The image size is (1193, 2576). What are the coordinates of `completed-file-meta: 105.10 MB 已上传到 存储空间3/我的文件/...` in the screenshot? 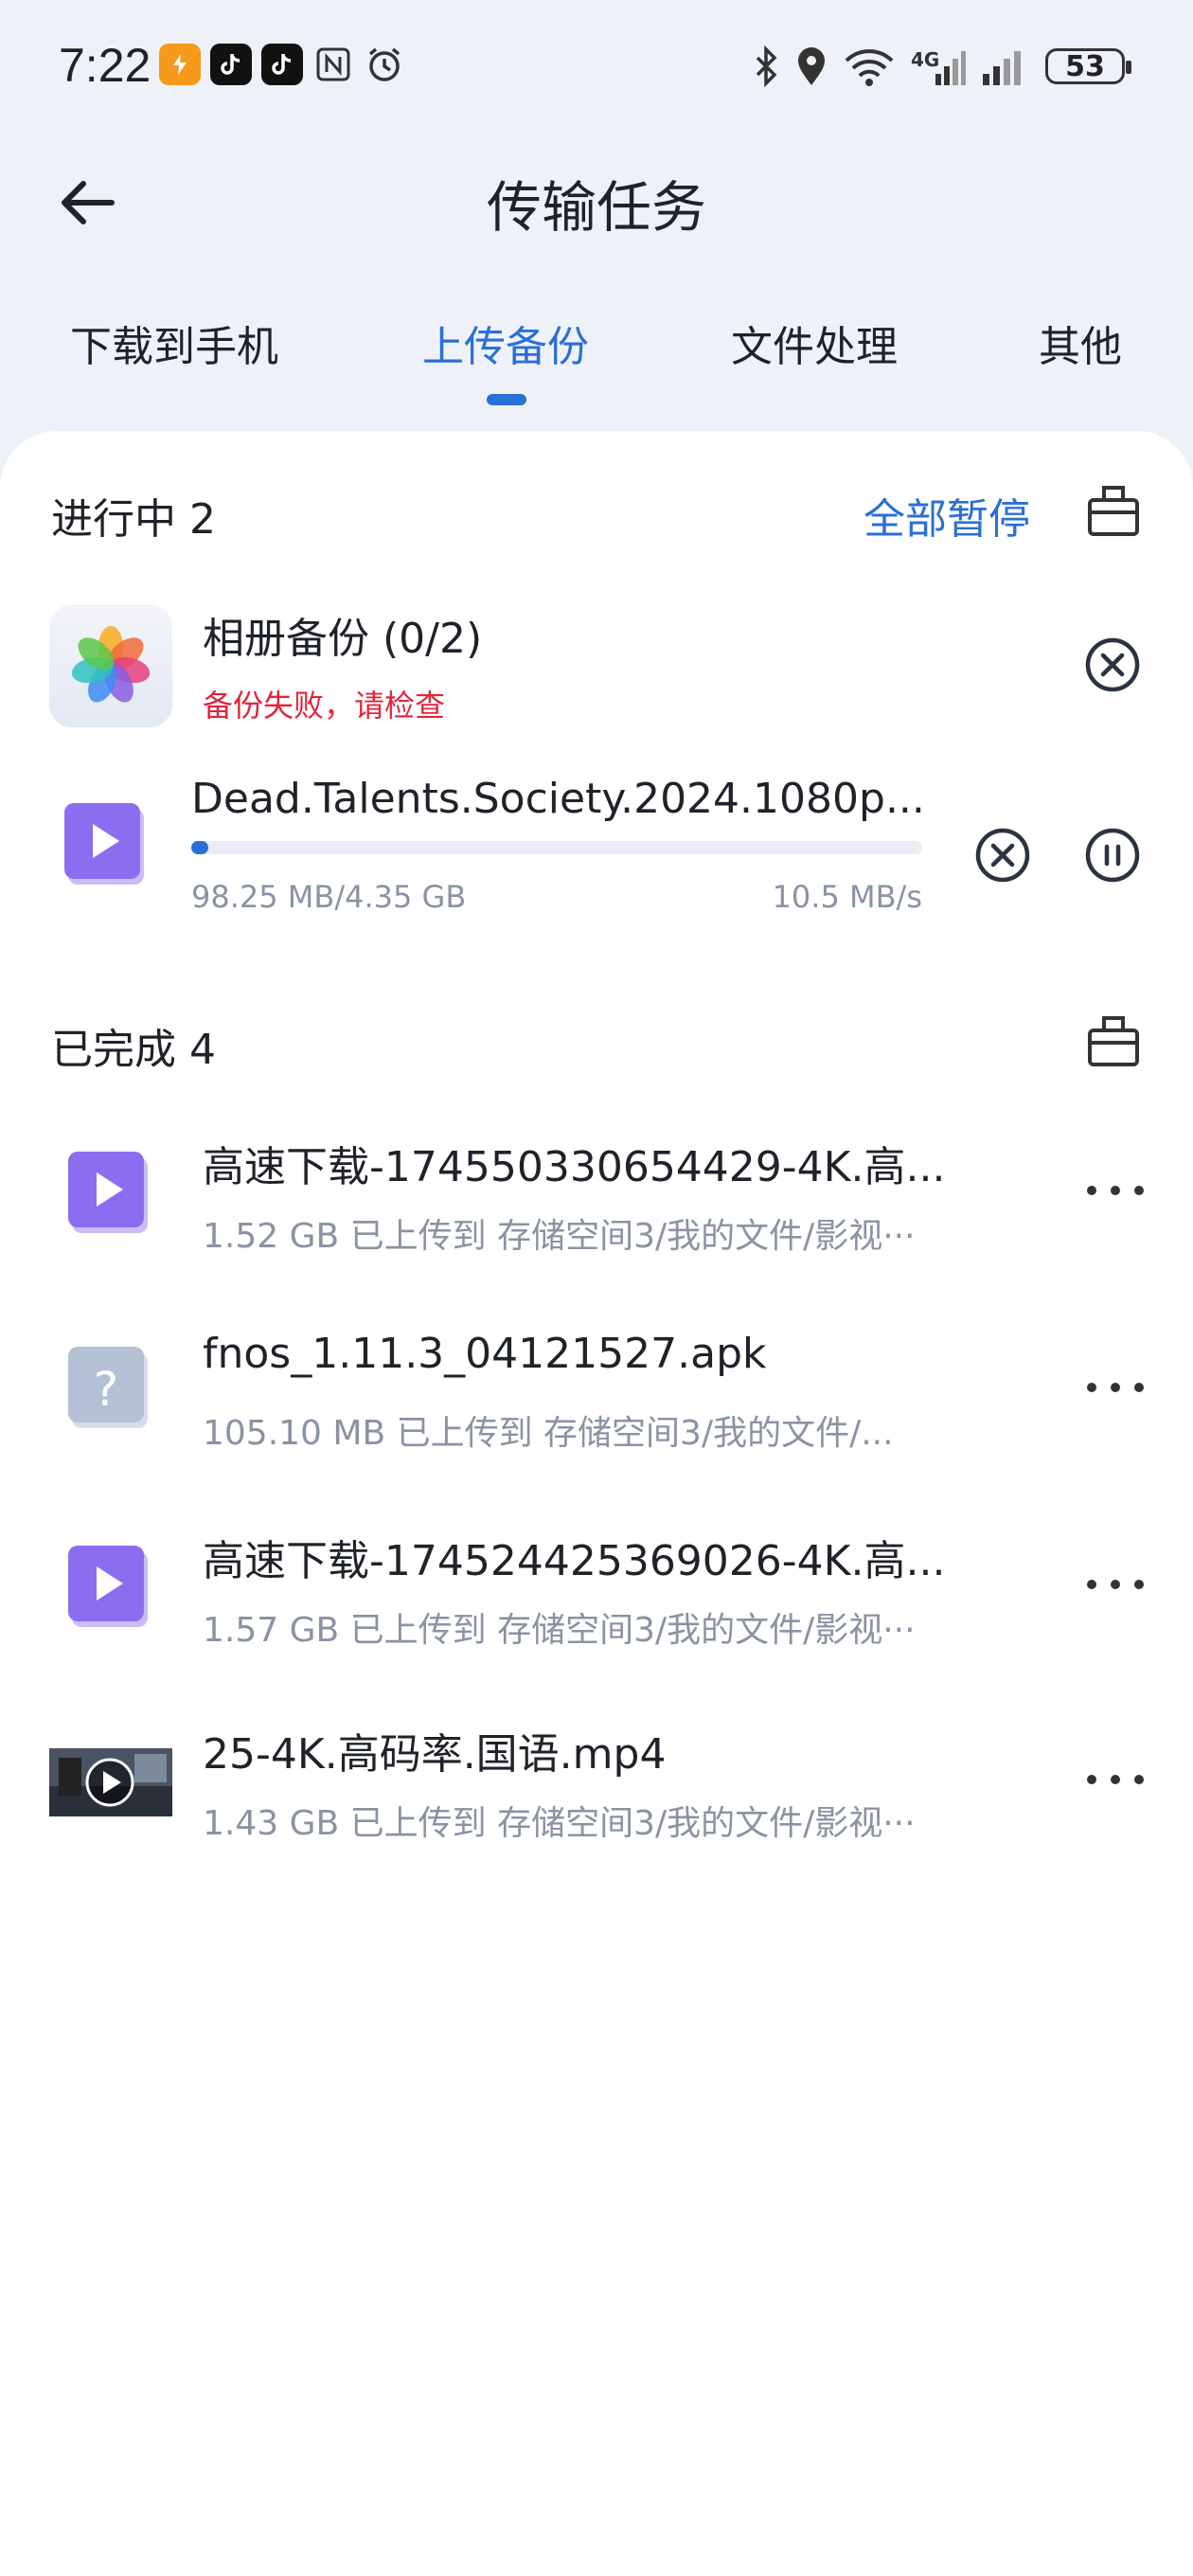 It's located at (548, 1433).